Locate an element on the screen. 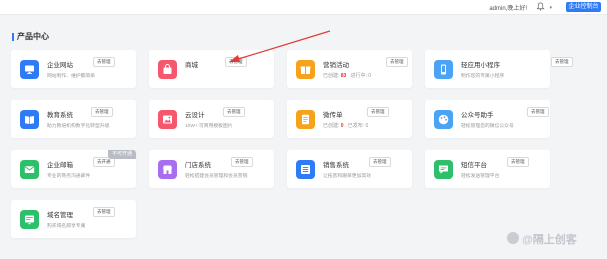 The image size is (607, 259). watermark-text: @隔上创客 is located at coordinates (549, 240).